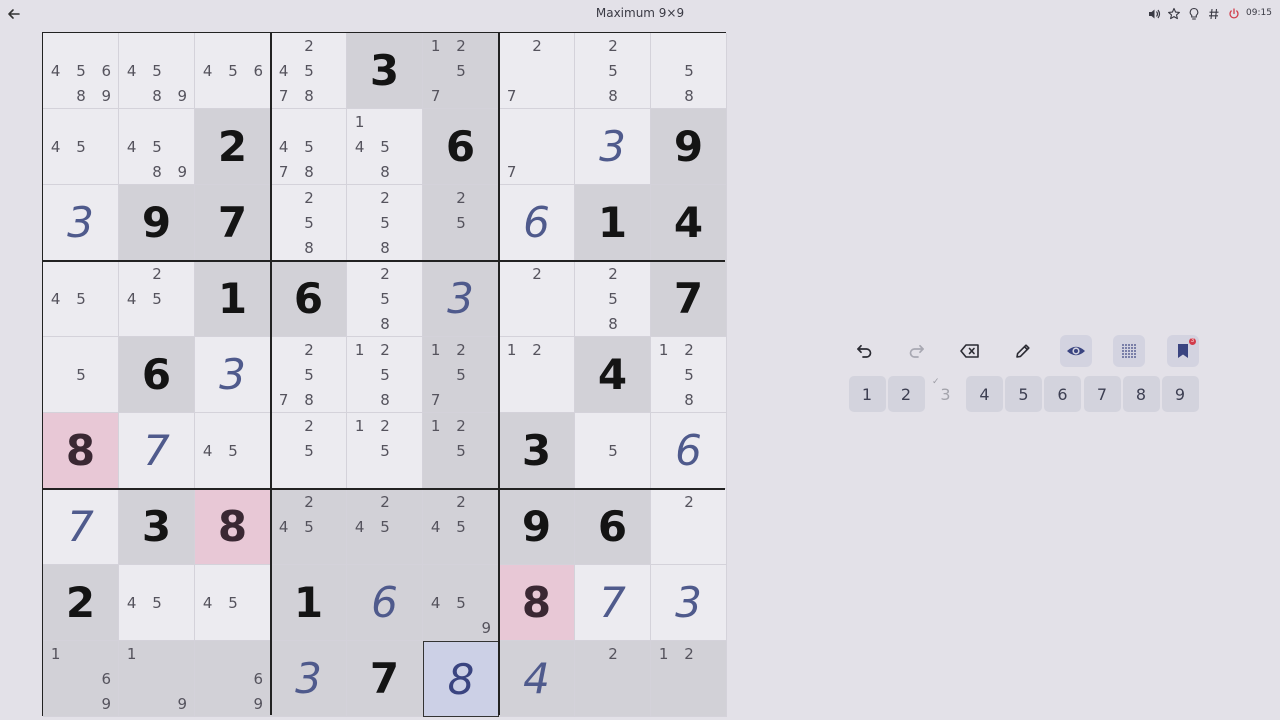 The image size is (1280, 720). Describe the element at coordinates (1023, 394) in the screenshot. I see `number-button-5: 5` at that location.